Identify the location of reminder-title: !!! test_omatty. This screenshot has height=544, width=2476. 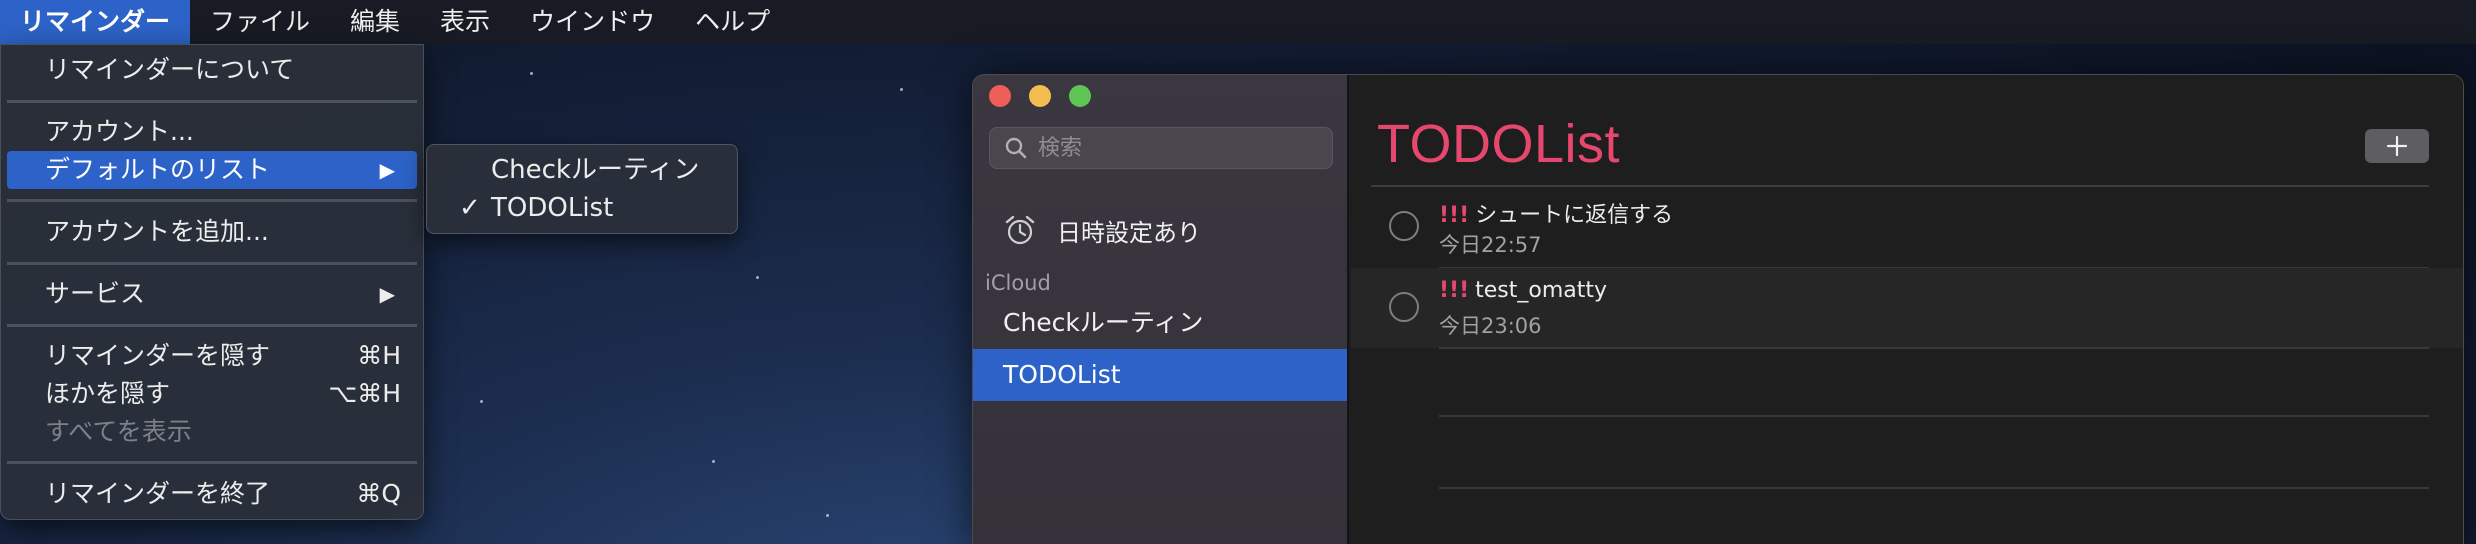
(1523, 290).